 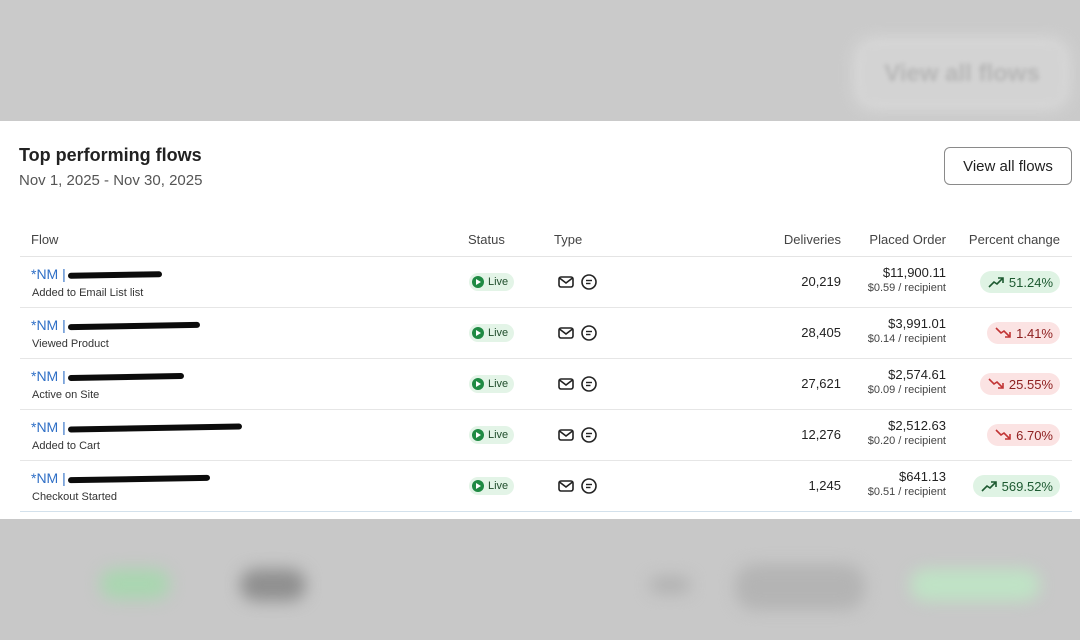 What do you see at coordinates (1008, 166) in the screenshot?
I see `view-all-flows-button: View all flows` at bounding box center [1008, 166].